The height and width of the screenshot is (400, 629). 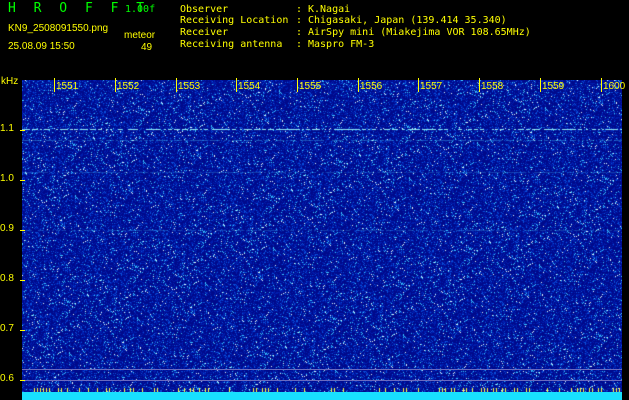 I want to click on datetime-label: 25.08.09 15:50, so click(x=41, y=46).